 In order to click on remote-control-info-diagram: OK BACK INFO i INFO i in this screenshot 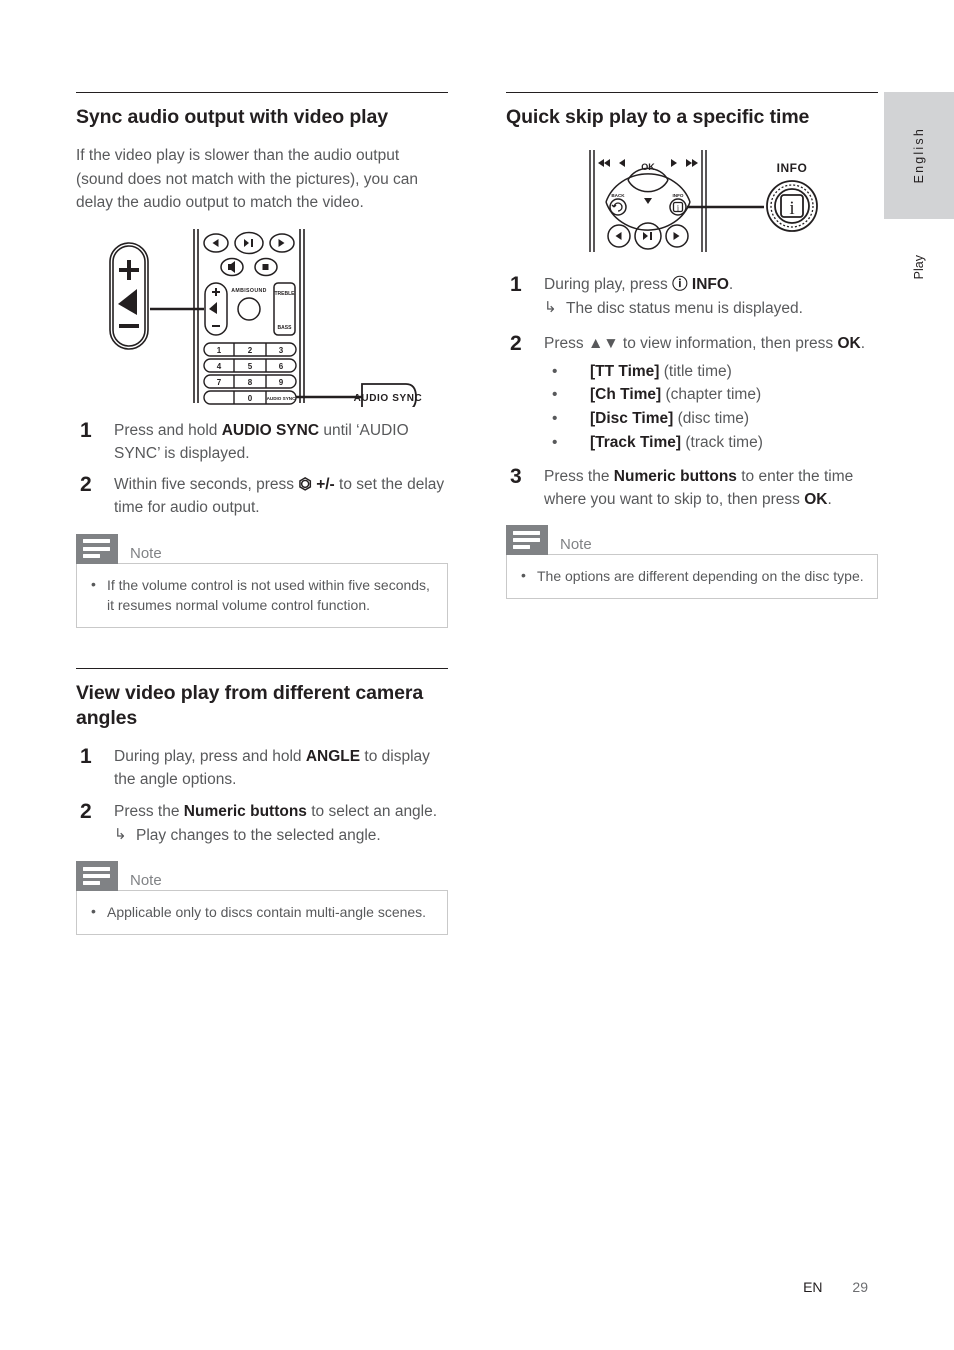, I will do `click(692, 201)`.